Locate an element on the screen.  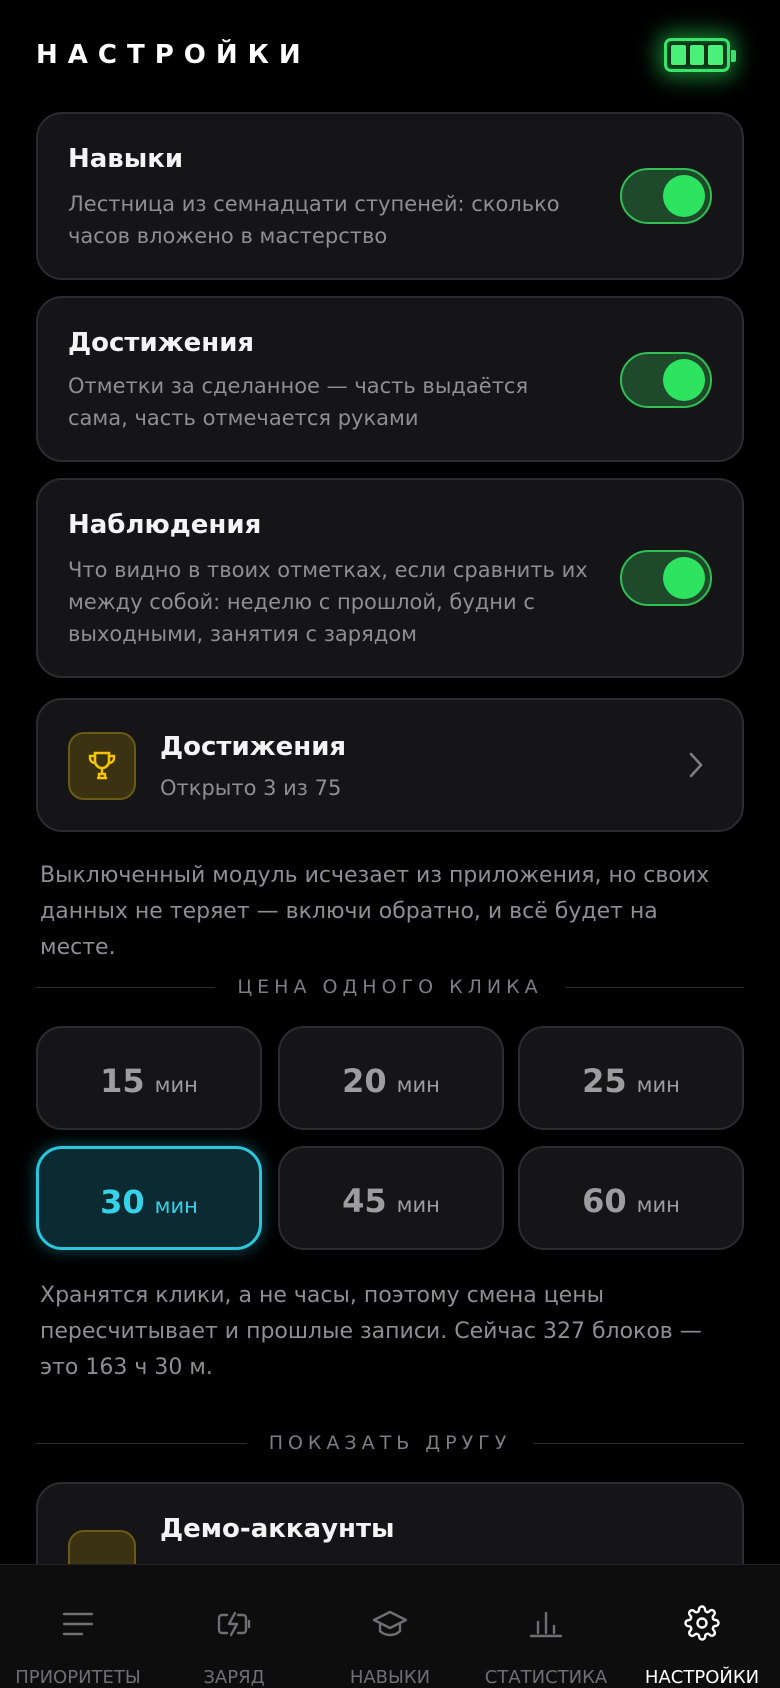
module-title: Наблюдения is located at coordinates (165, 525).